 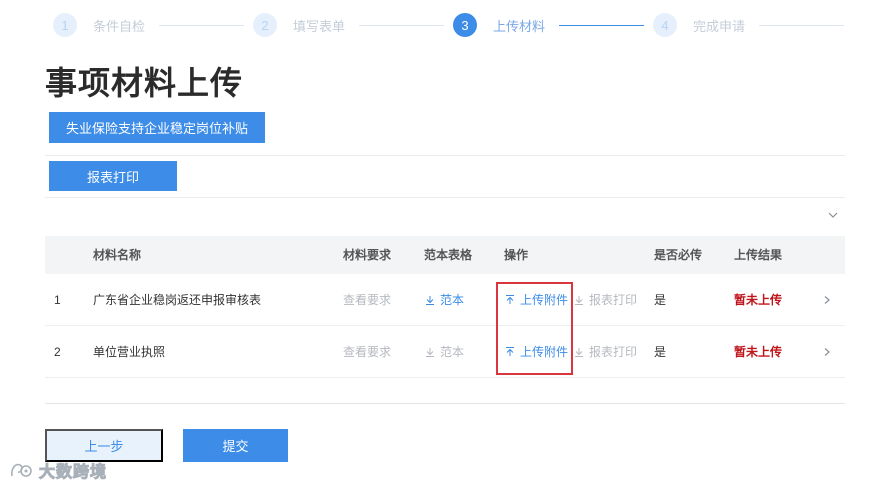 What do you see at coordinates (367, 255) in the screenshot?
I see `header-requirement: 材料要求` at bounding box center [367, 255].